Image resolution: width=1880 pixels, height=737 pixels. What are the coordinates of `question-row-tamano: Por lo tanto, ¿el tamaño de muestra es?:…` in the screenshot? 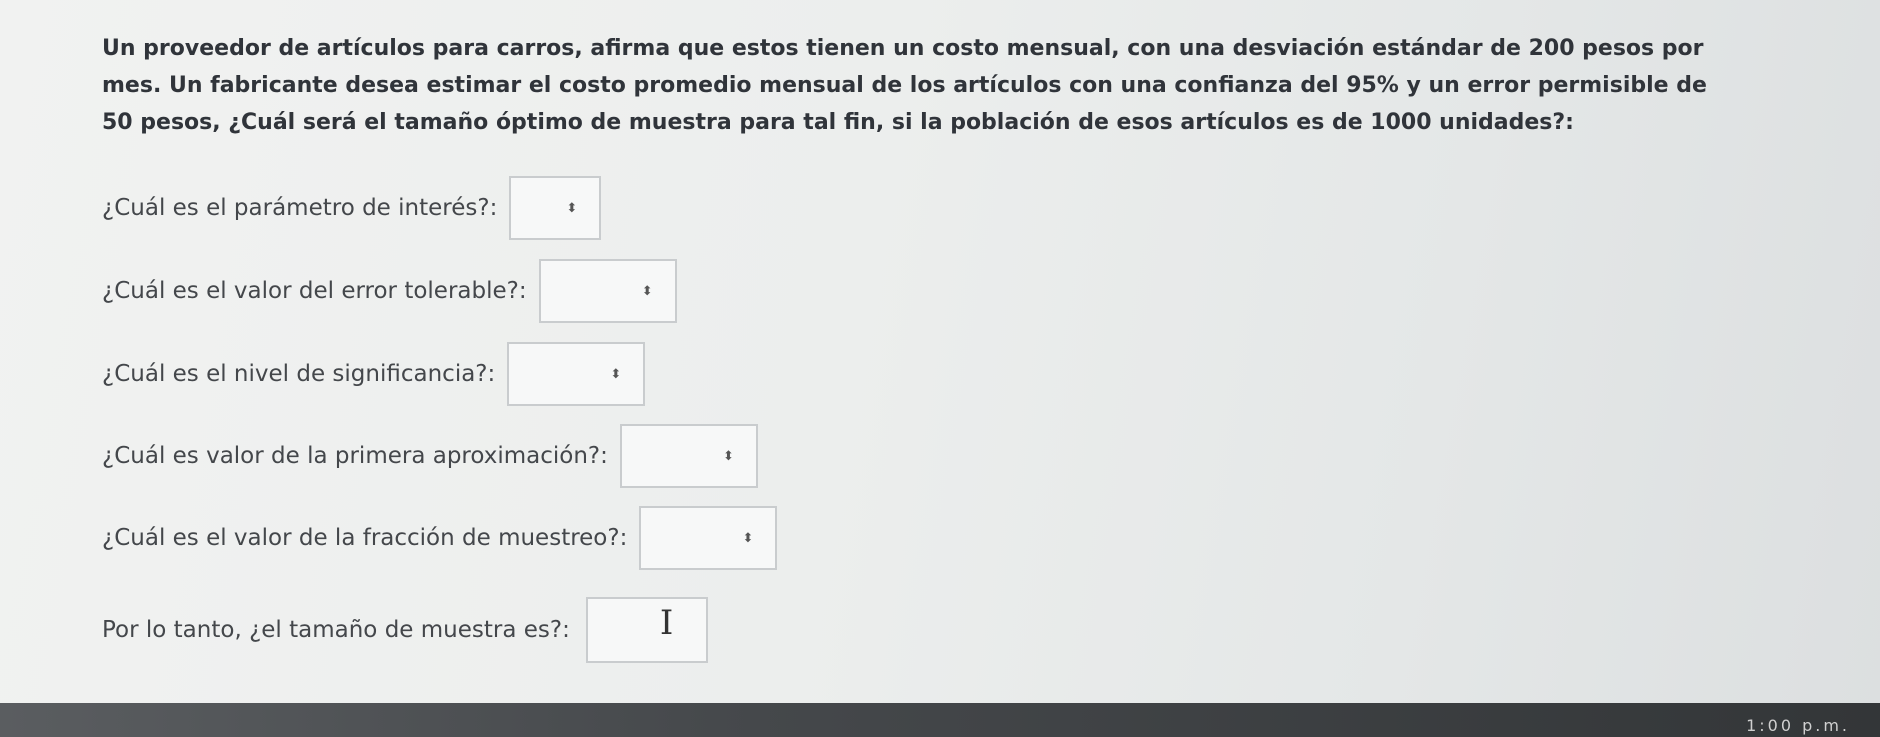 It's located at (405, 630).